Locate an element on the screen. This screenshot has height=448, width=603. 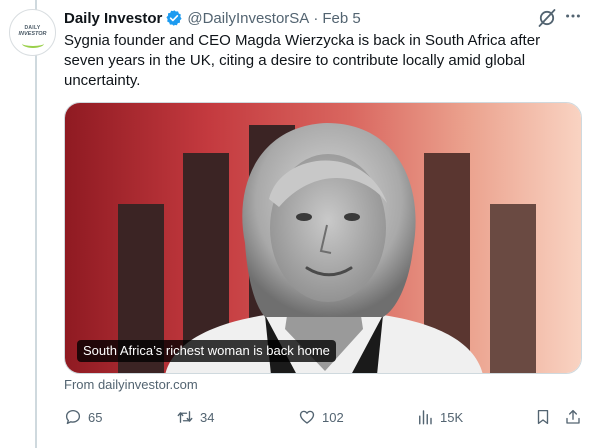
avatar-text-line2: INVESTOR is located at coordinates (32, 34).